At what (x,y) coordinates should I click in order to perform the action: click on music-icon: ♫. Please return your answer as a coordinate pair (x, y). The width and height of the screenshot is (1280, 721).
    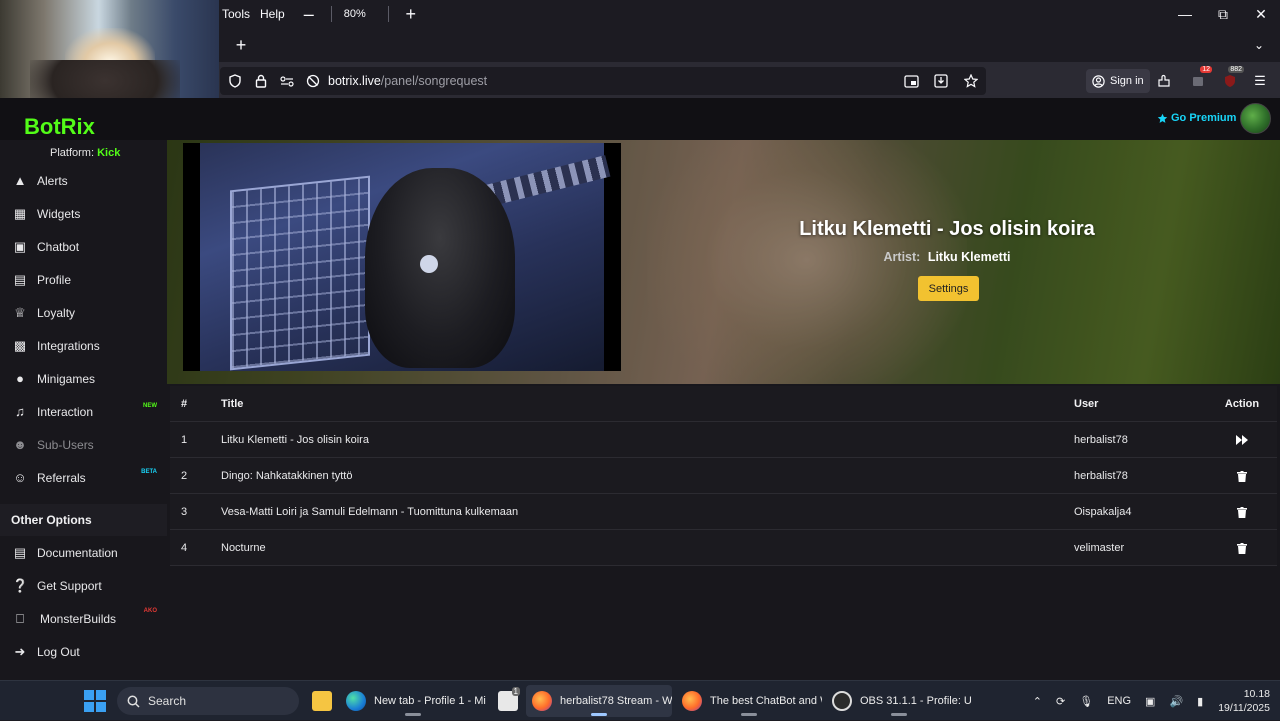
    Looking at the image, I should click on (20, 411).